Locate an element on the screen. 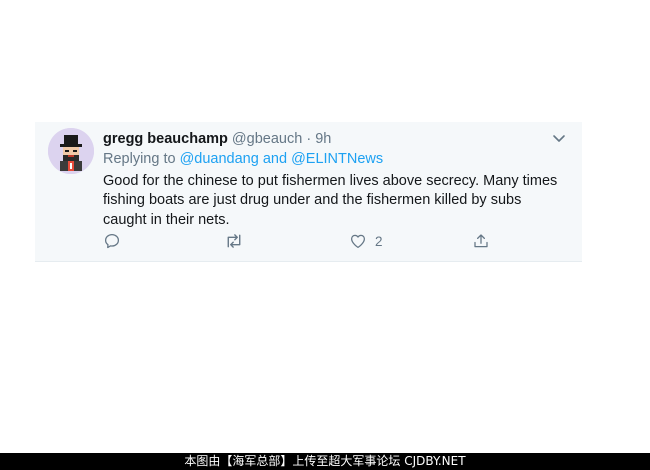  reply-prefix: Replying to is located at coordinates (141, 159).